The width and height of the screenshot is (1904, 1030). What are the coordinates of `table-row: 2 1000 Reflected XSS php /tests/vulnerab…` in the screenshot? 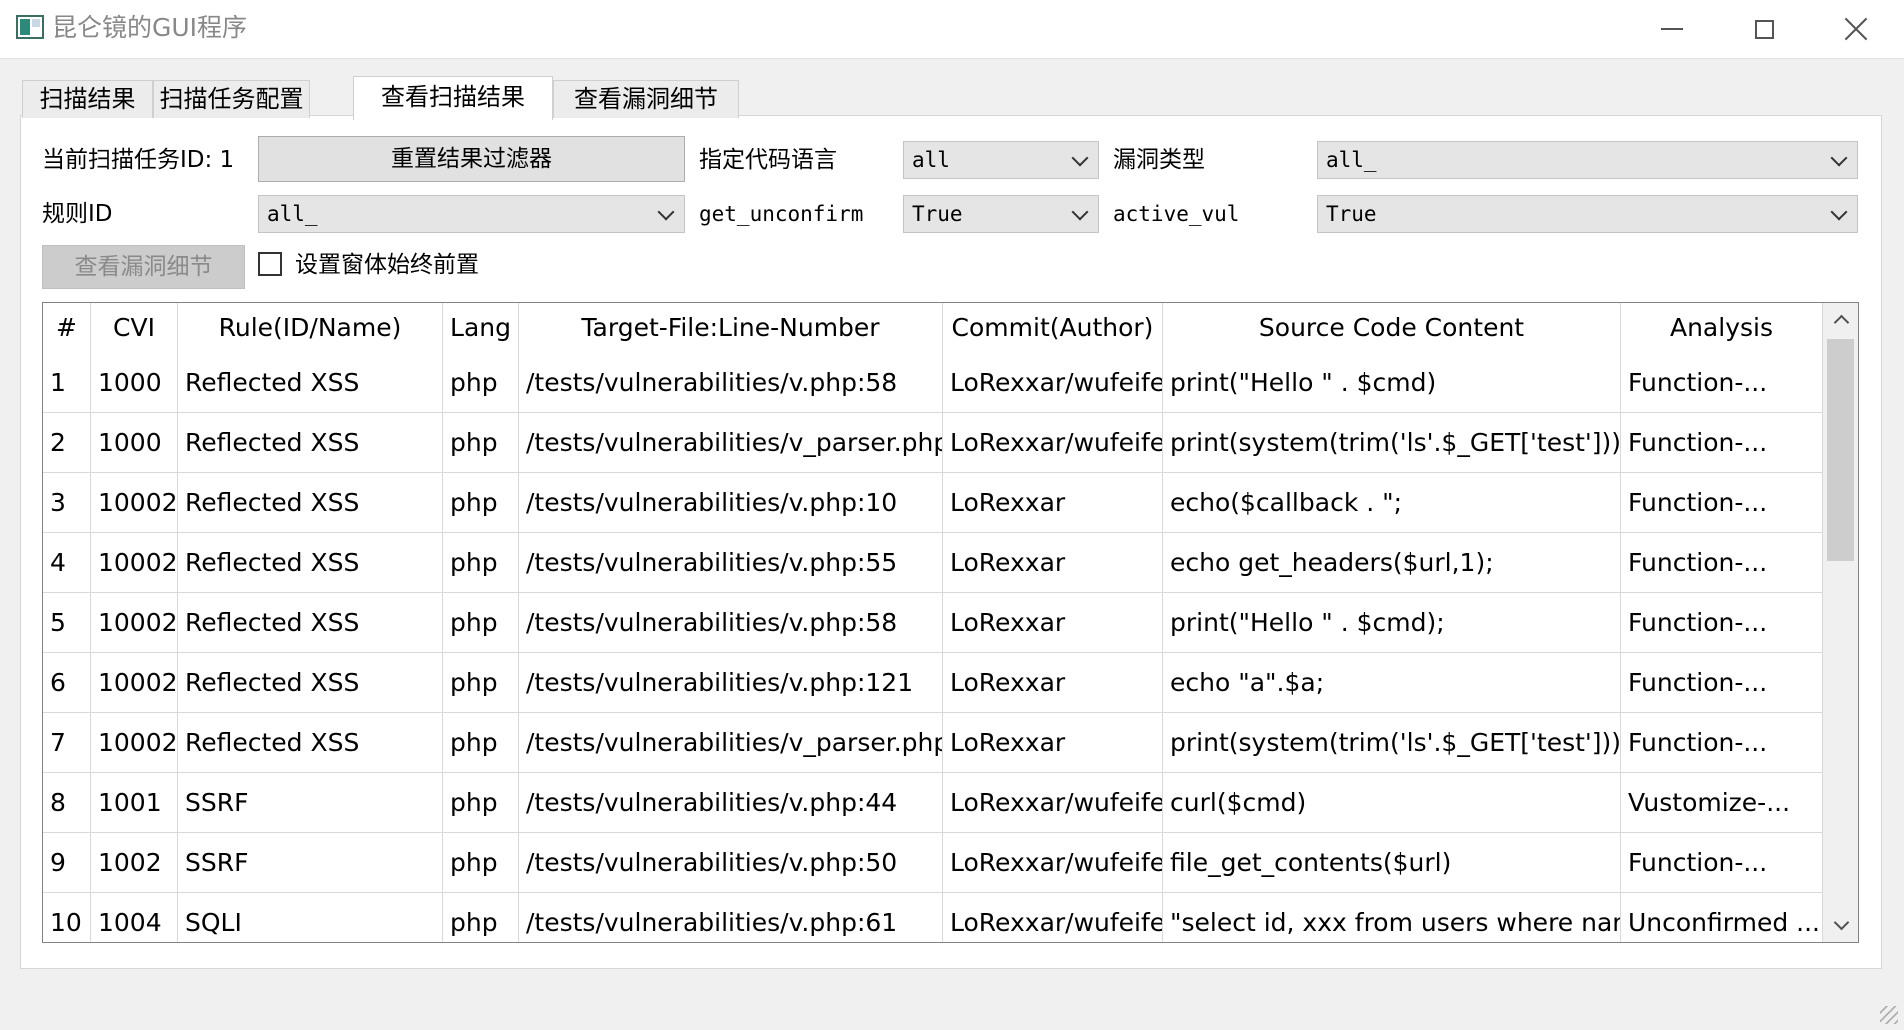 It's located at (933, 443).